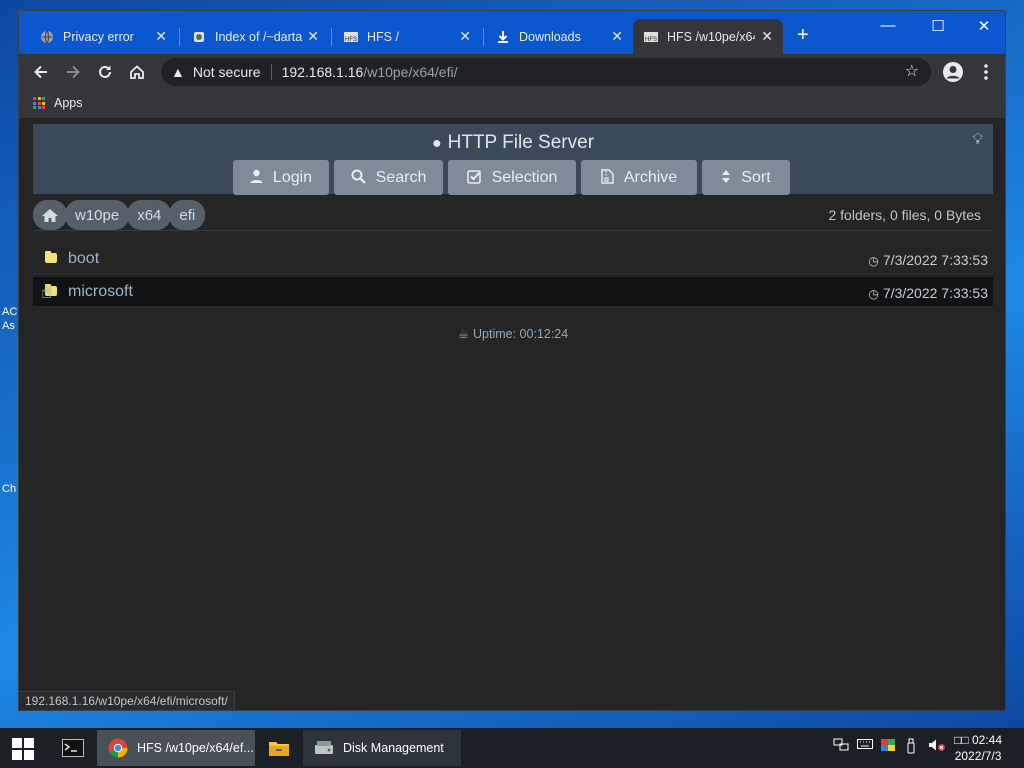 The width and height of the screenshot is (1024, 768). I want to click on breadcrumb-x64: x64, so click(149, 215).